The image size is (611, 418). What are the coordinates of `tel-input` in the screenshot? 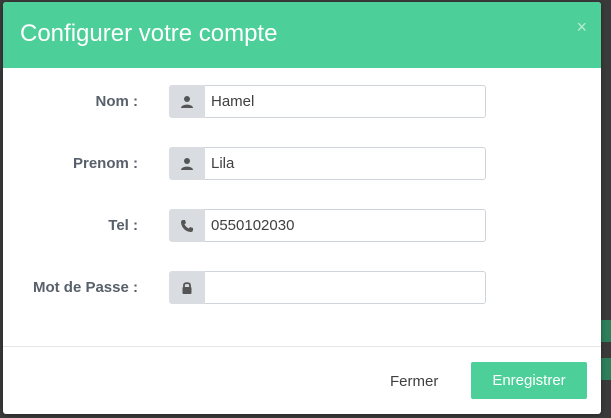 It's located at (345, 225).